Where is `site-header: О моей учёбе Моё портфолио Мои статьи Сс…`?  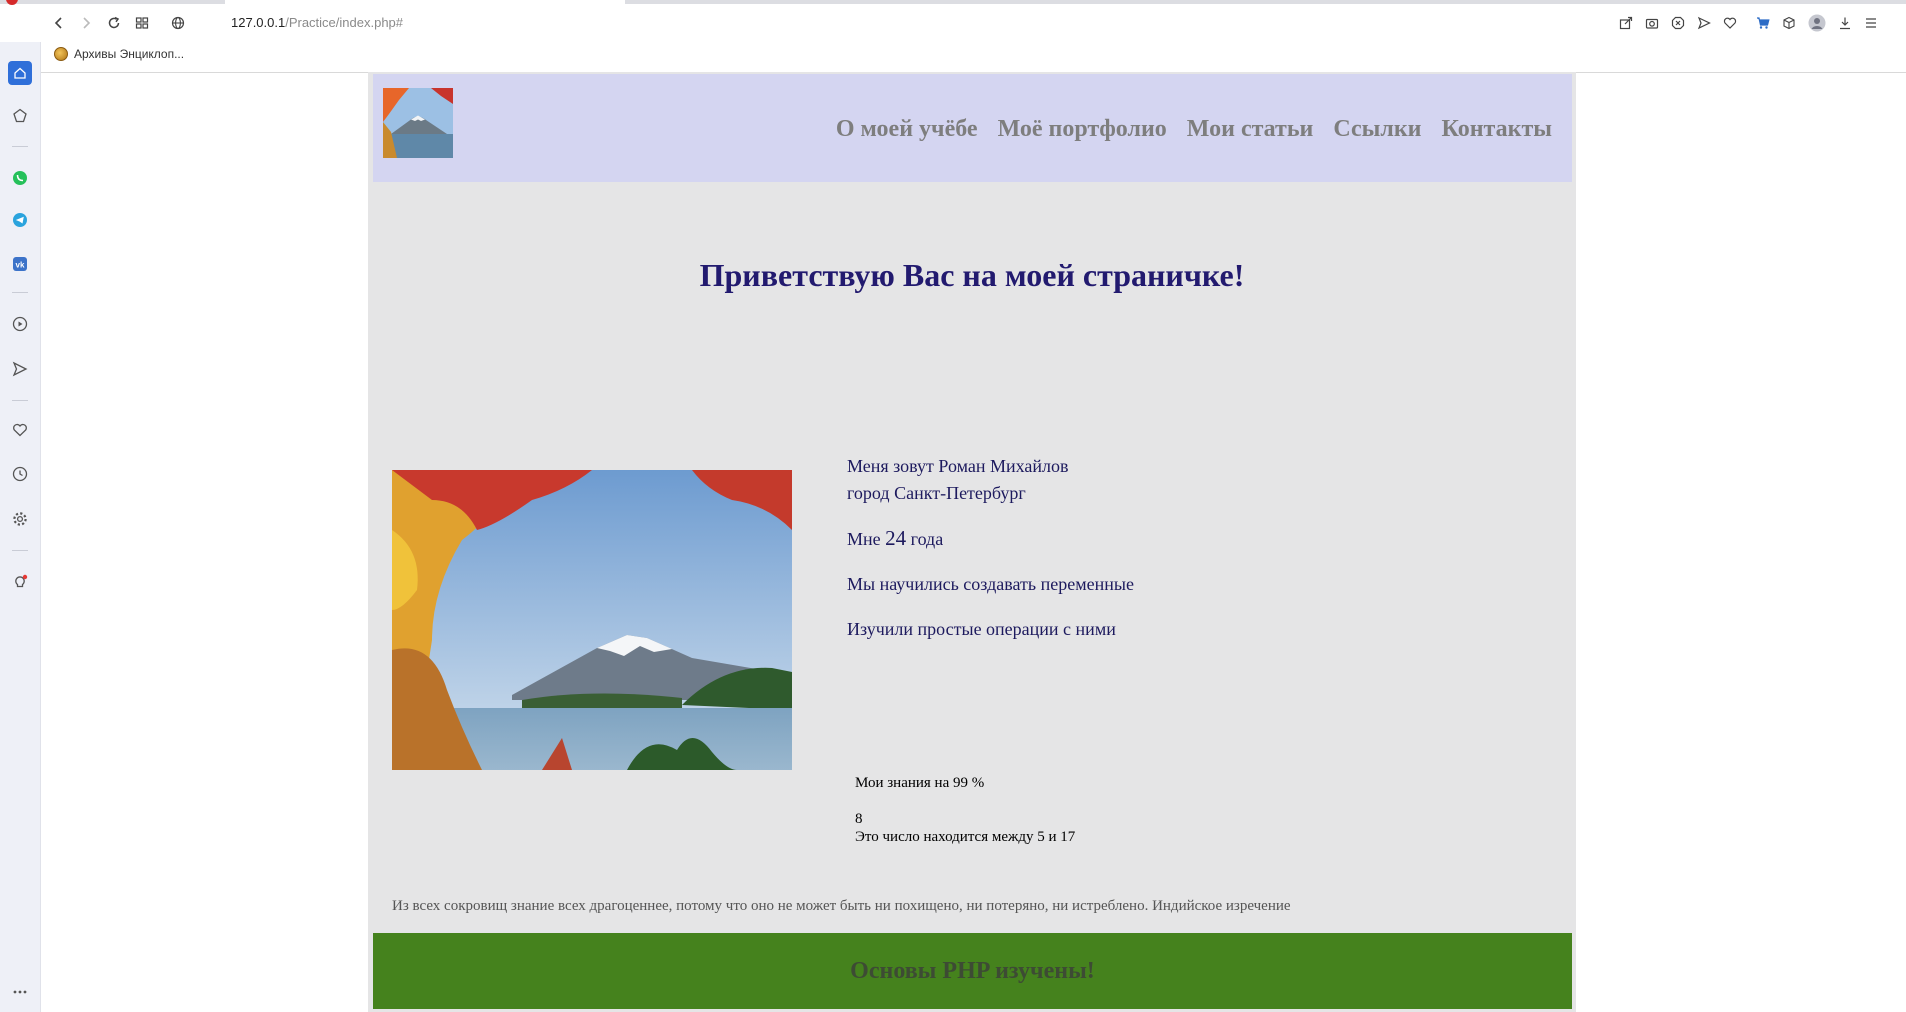
site-header: О моей учёбе Моё портфолио Мои статьи Сс… is located at coordinates (972, 128).